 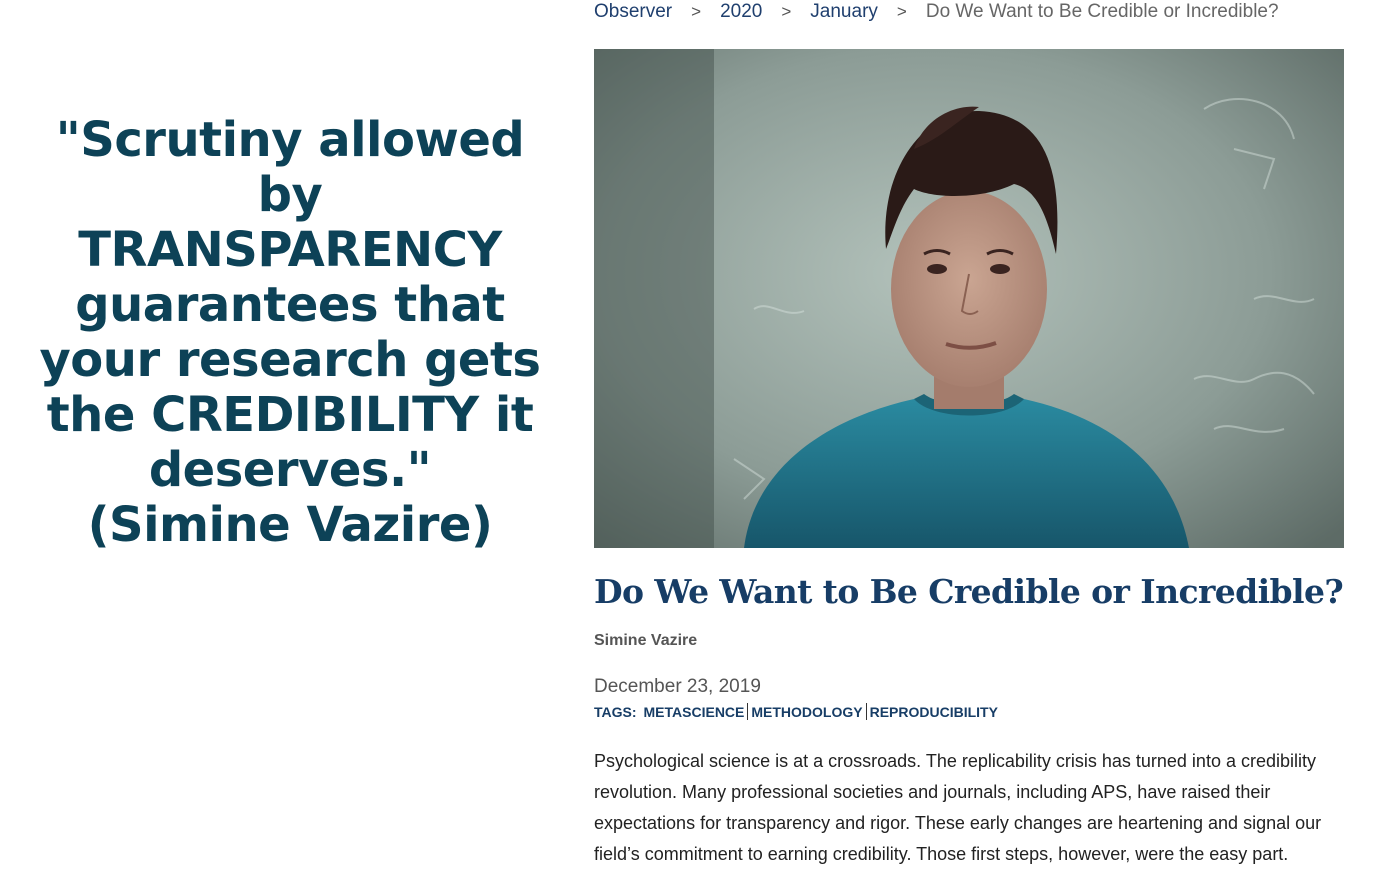 What do you see at coordinates (1102, 11) in the screenshot?
I see `breadcrumb-current: Do We Want to Be Credible or Incredible?` at bounding box center [1102, 11].